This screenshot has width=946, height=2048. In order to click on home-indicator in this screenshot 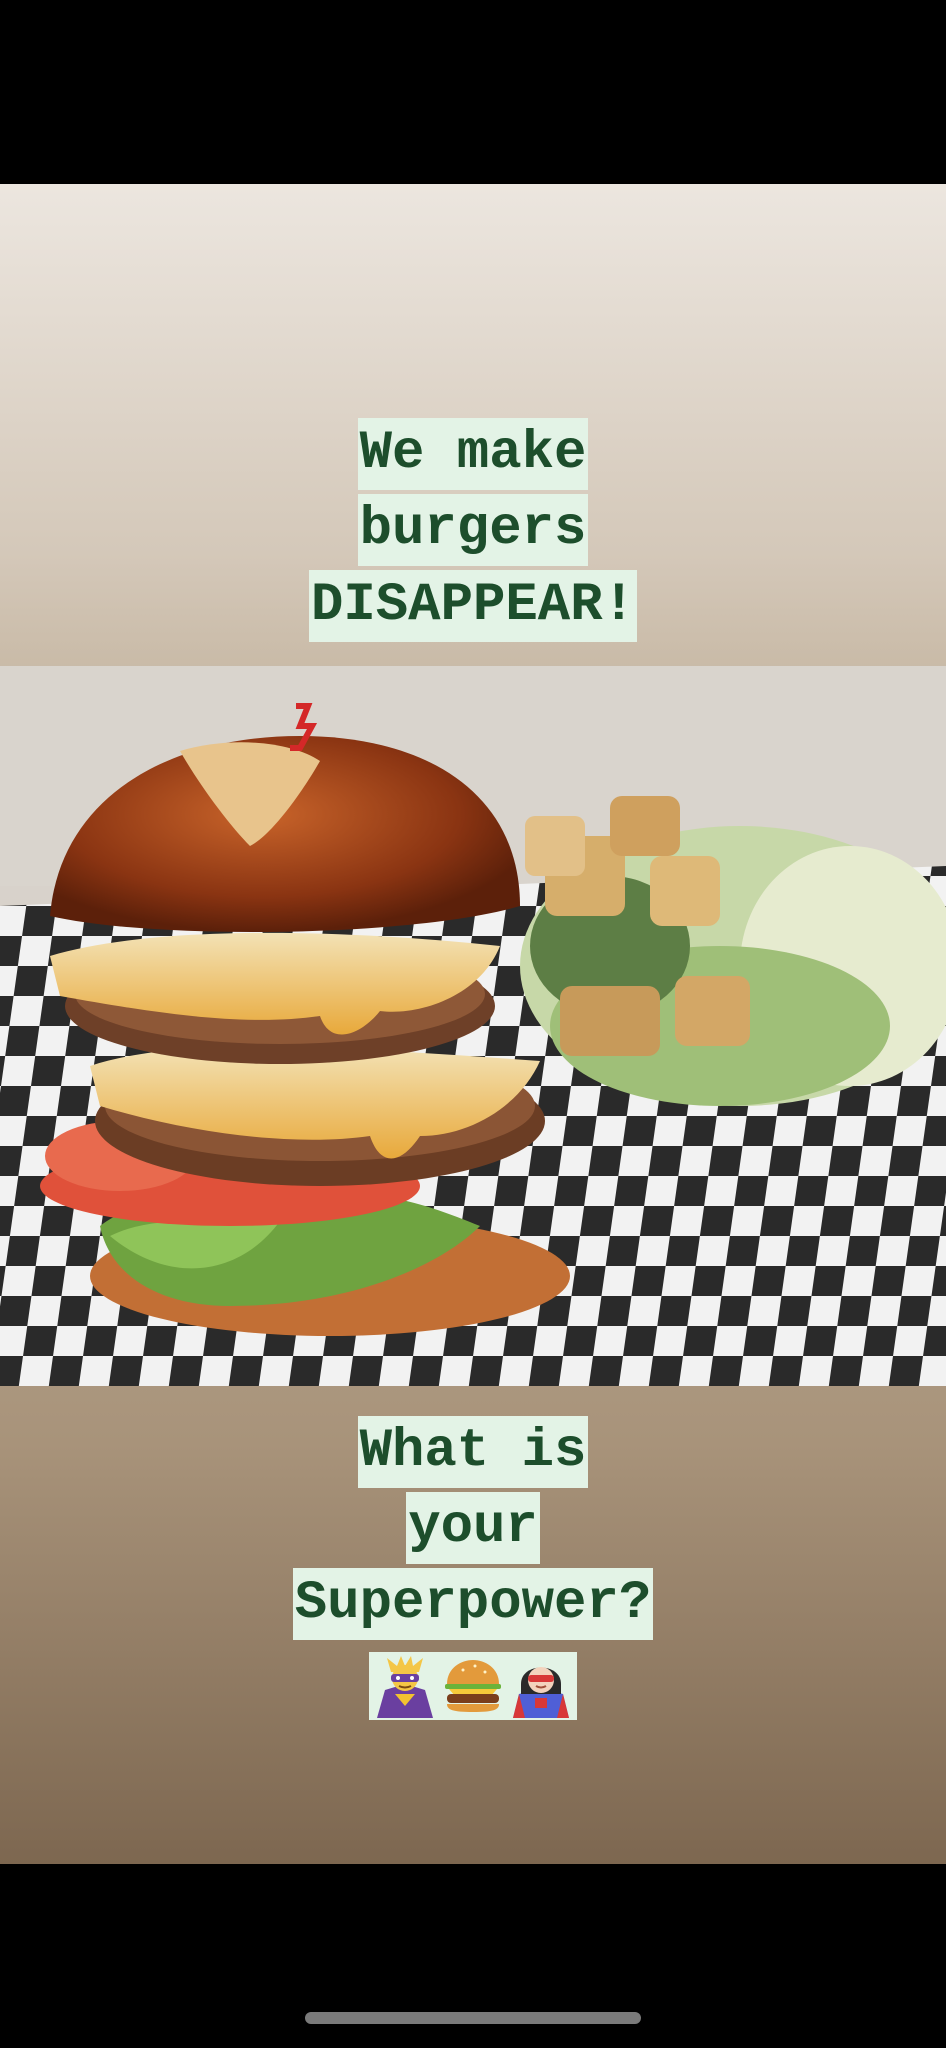, I will do `click(473, 2018)`.